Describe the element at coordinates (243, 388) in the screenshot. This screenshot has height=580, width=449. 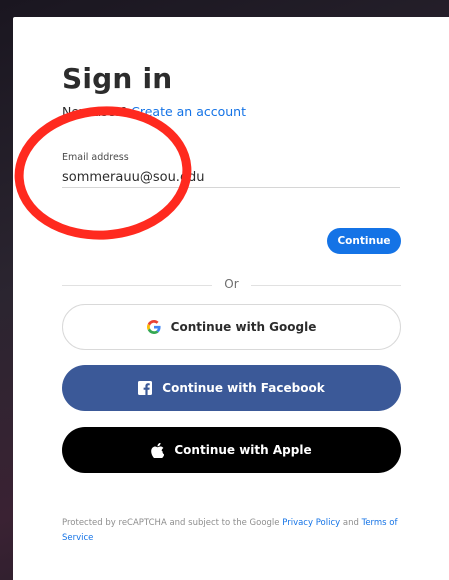
I see `facebook-button-label: Continue with Facebook` at that location.